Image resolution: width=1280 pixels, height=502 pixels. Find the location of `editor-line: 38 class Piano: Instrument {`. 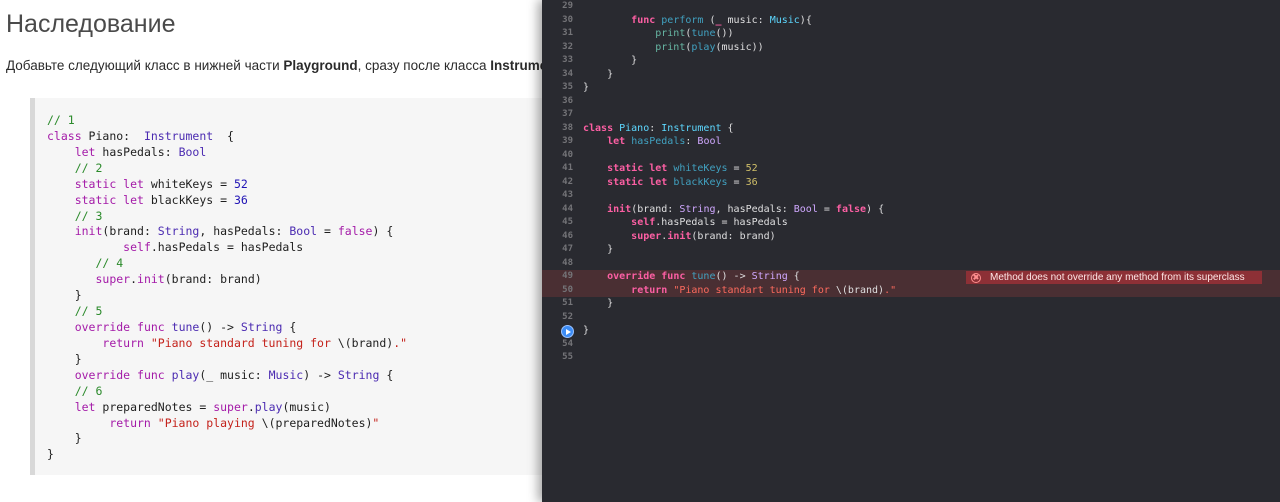

editor-line: 38 class Piano: Instrument { is located at coordinates (911, 129).